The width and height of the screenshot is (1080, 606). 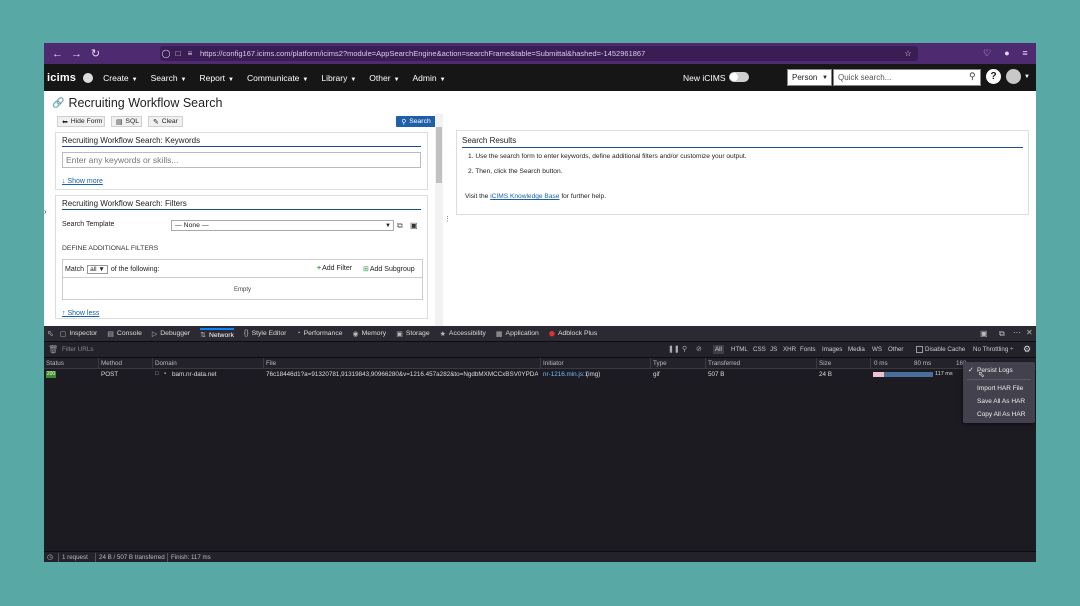 What do you see at coordinates (50, 557) in the screenshot?
I see `performance-analysis-icon: ◷` at bounding box center [50, 557].